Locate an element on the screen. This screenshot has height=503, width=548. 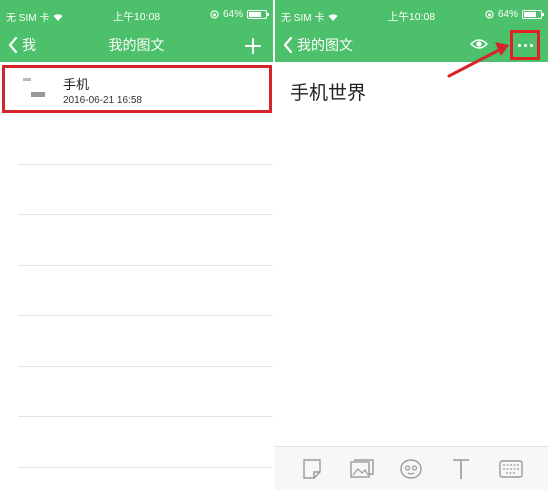
keyboard-button is located at coordinates (511, 469).